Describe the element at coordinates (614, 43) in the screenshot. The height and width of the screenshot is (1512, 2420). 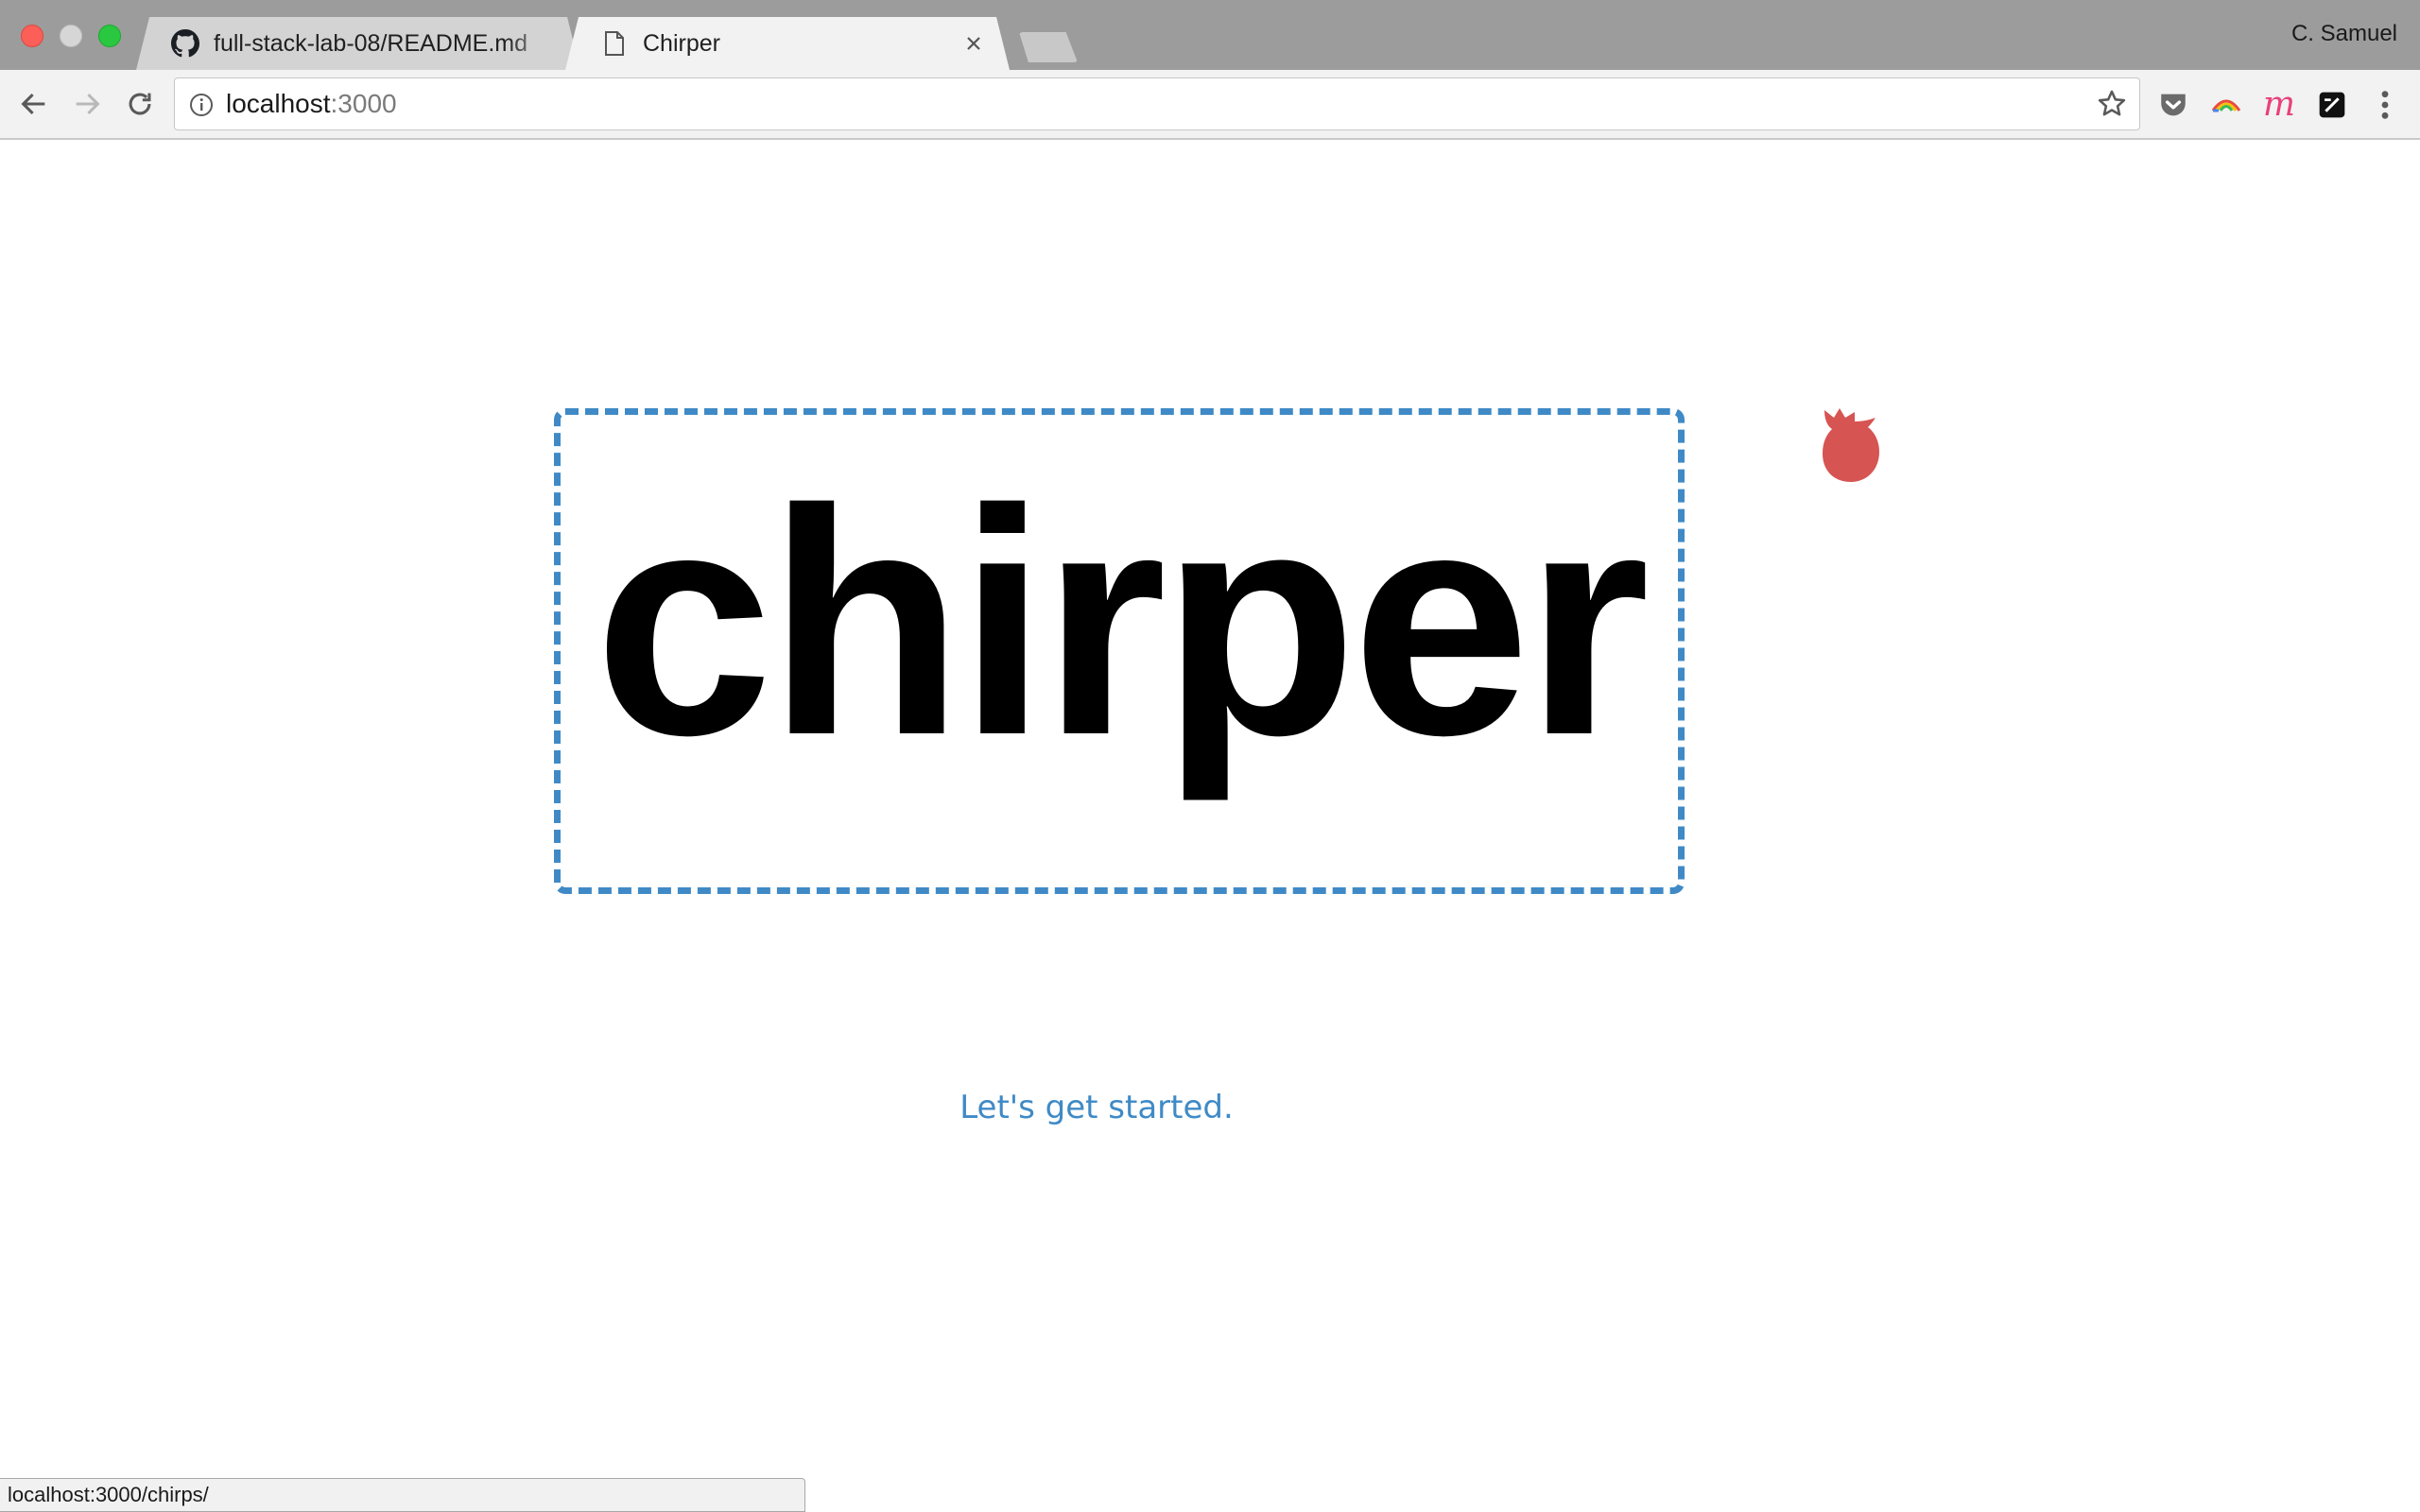
I see `document-icon` at that location.